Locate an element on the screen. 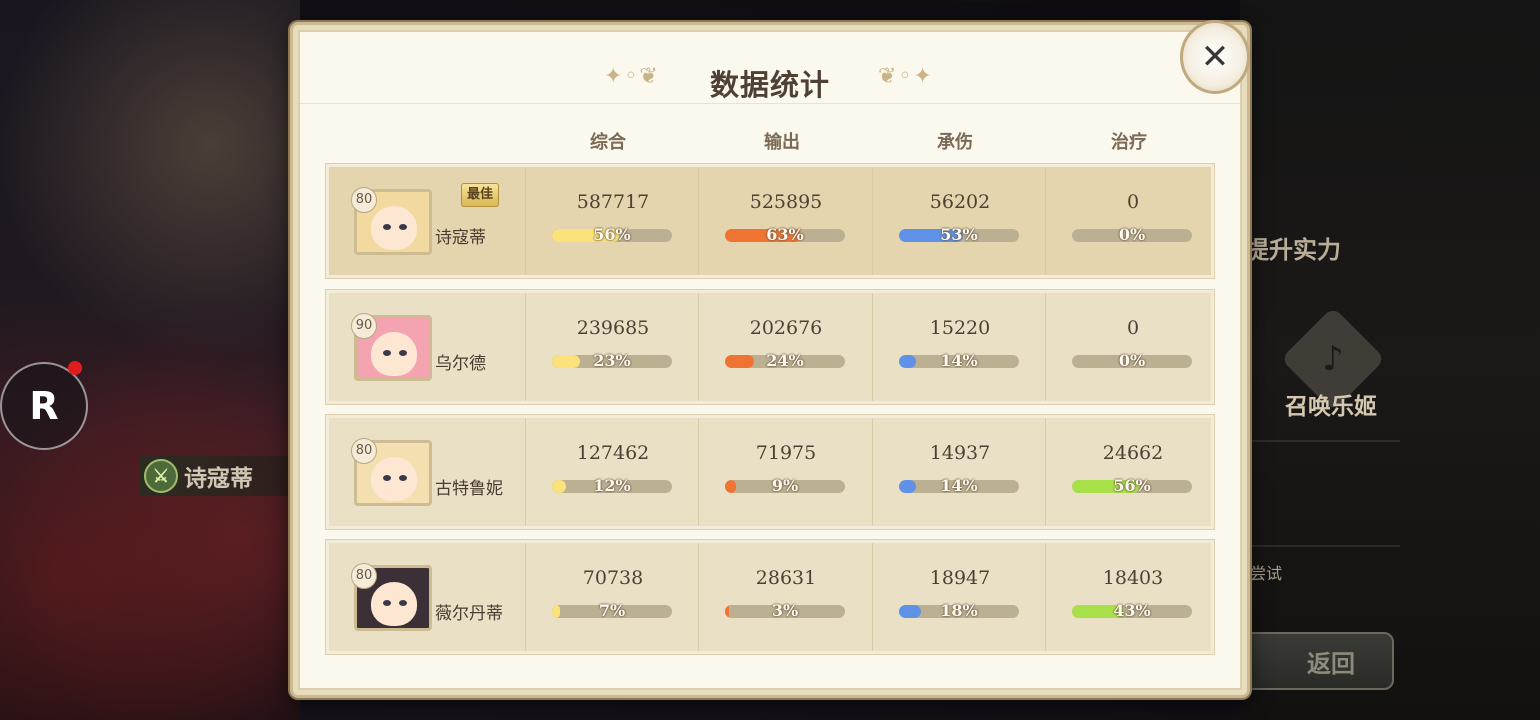 Image resolution: width=1540 pixels, height=720 pixels. stat-value: 202676 is located at coordinates (786, 328).